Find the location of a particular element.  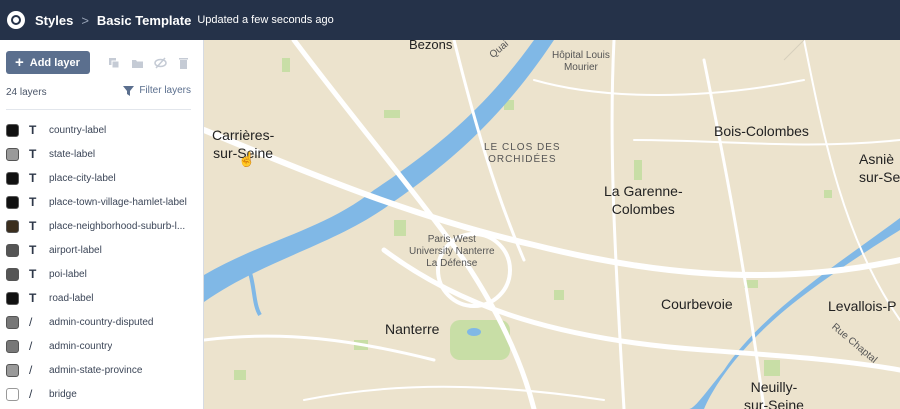

layer-item: / admin-country is located at coordinates (102, 346).